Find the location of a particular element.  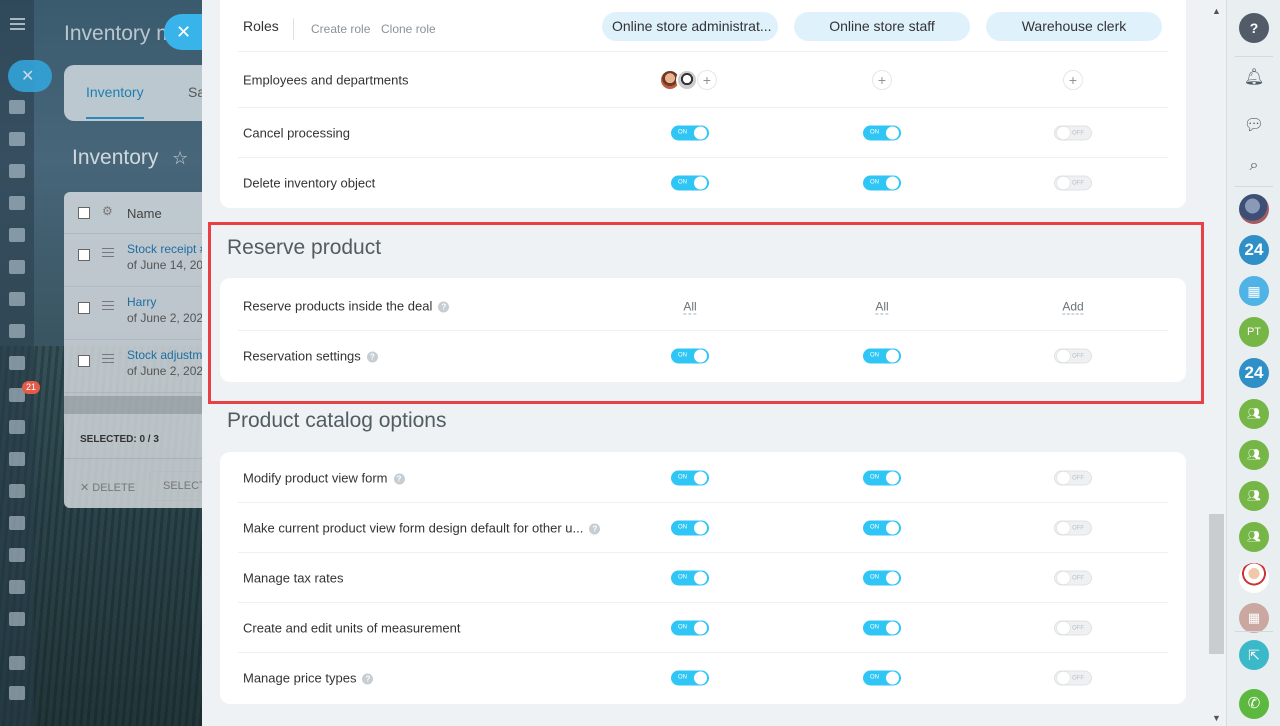

vertical-scrollbar: ▲ ▼ is located at coordinates (1216, 363).